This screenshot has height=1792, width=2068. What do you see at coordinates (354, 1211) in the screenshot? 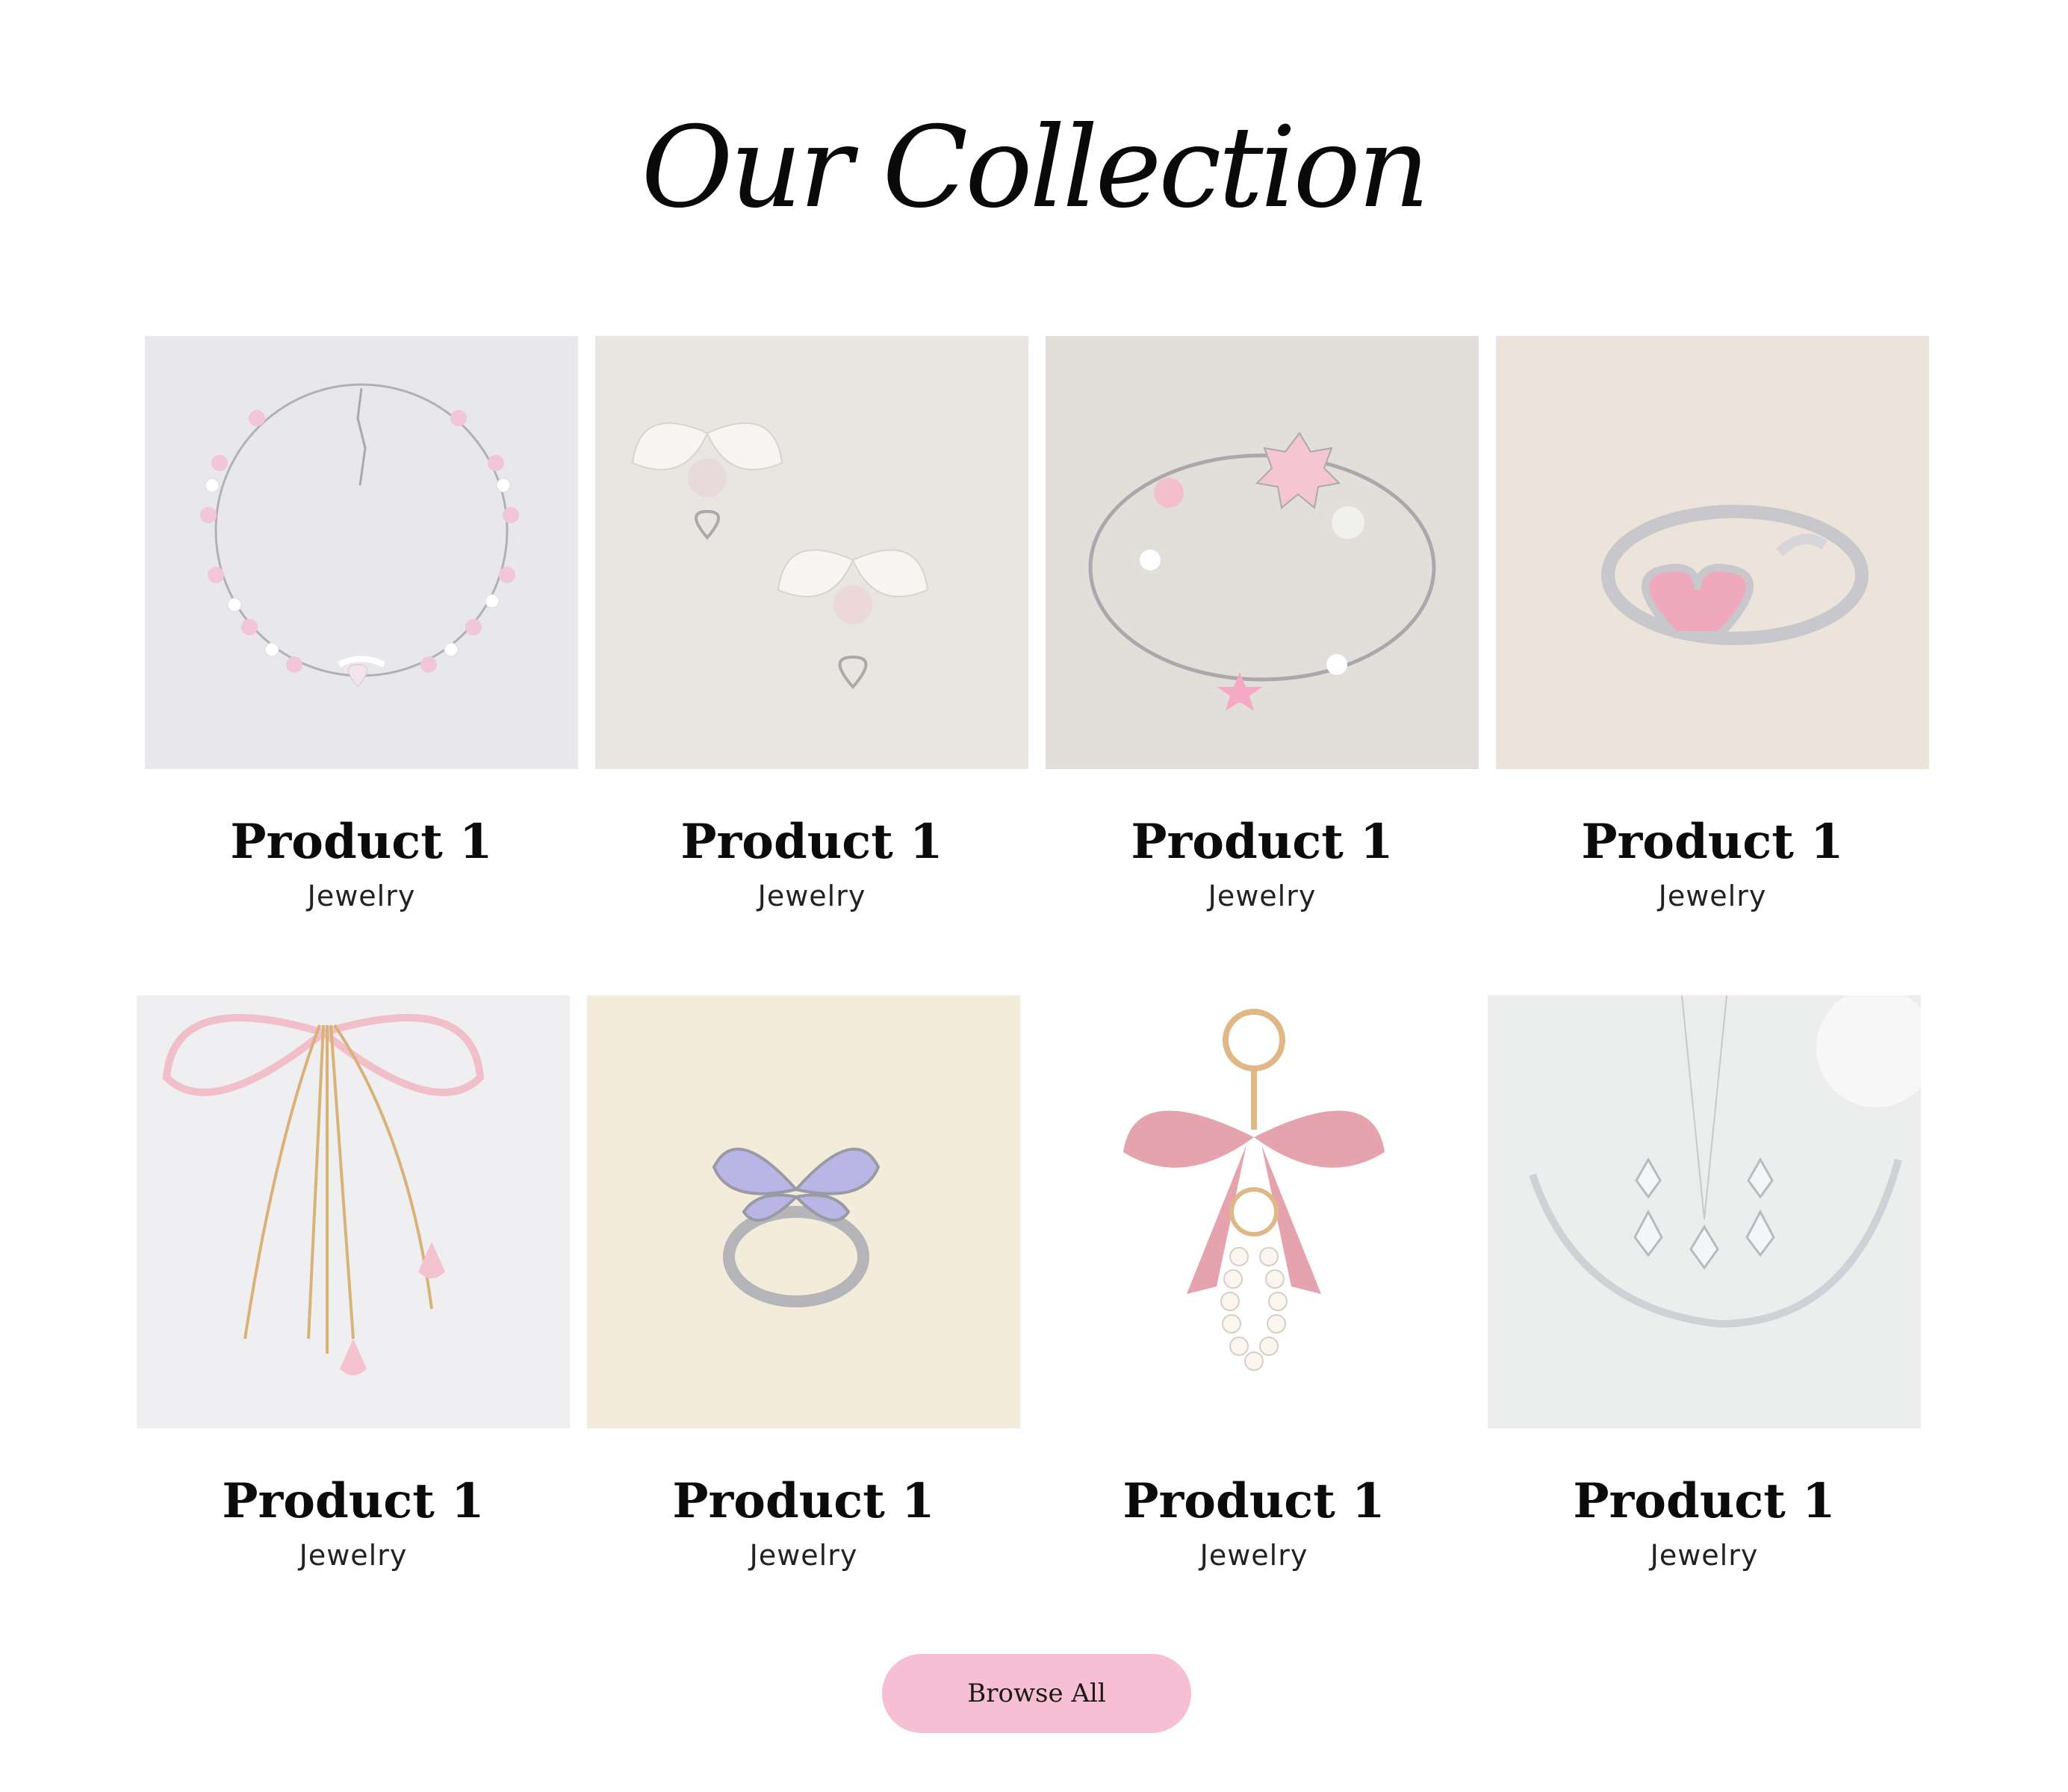
I see `product-image-hairpin` at bounding box center [354, 1211].